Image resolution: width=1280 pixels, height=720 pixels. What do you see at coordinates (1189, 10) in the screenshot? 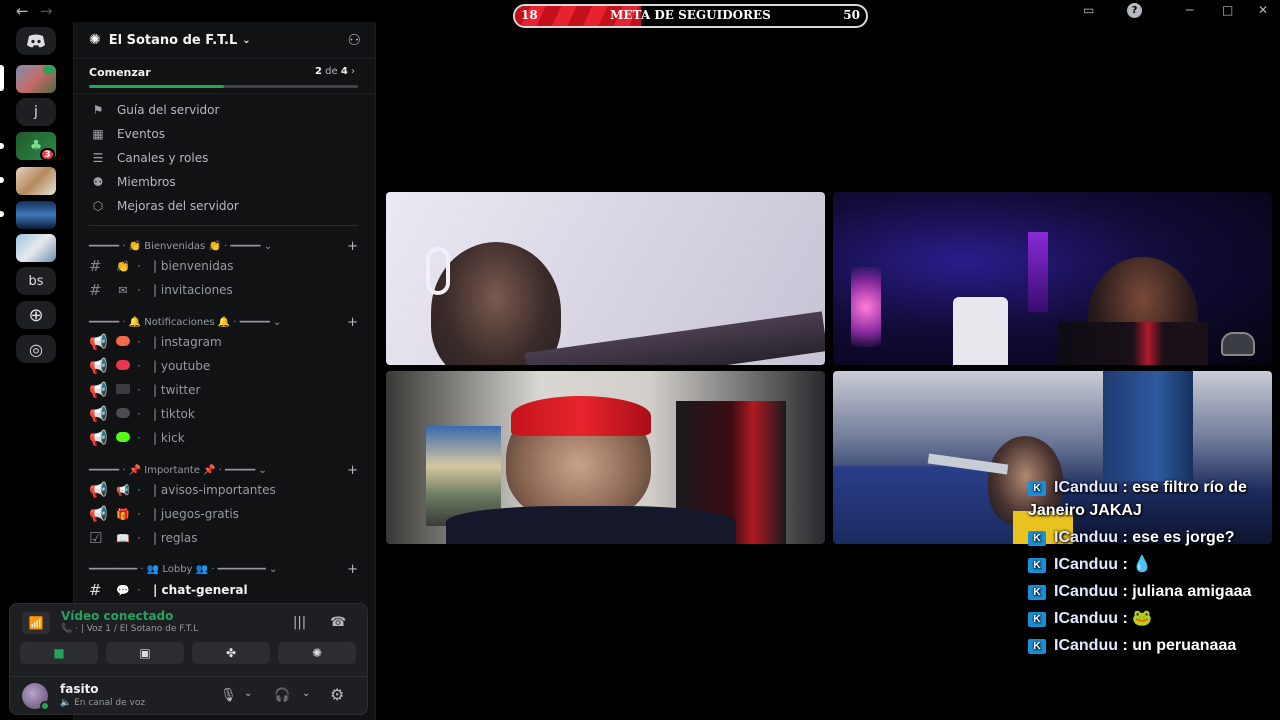
I see `minimize-icon: ─` at bounding box center [1189, 10].